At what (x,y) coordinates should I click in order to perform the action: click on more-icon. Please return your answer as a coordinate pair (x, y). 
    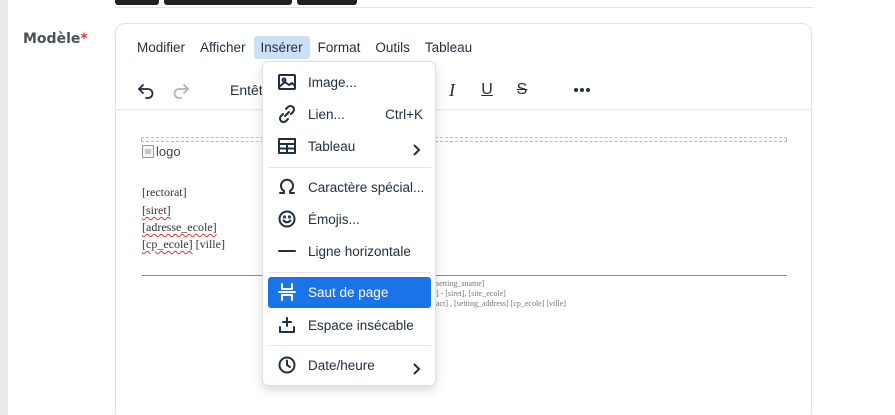
    Looking at the image, I should click on (582, 90).